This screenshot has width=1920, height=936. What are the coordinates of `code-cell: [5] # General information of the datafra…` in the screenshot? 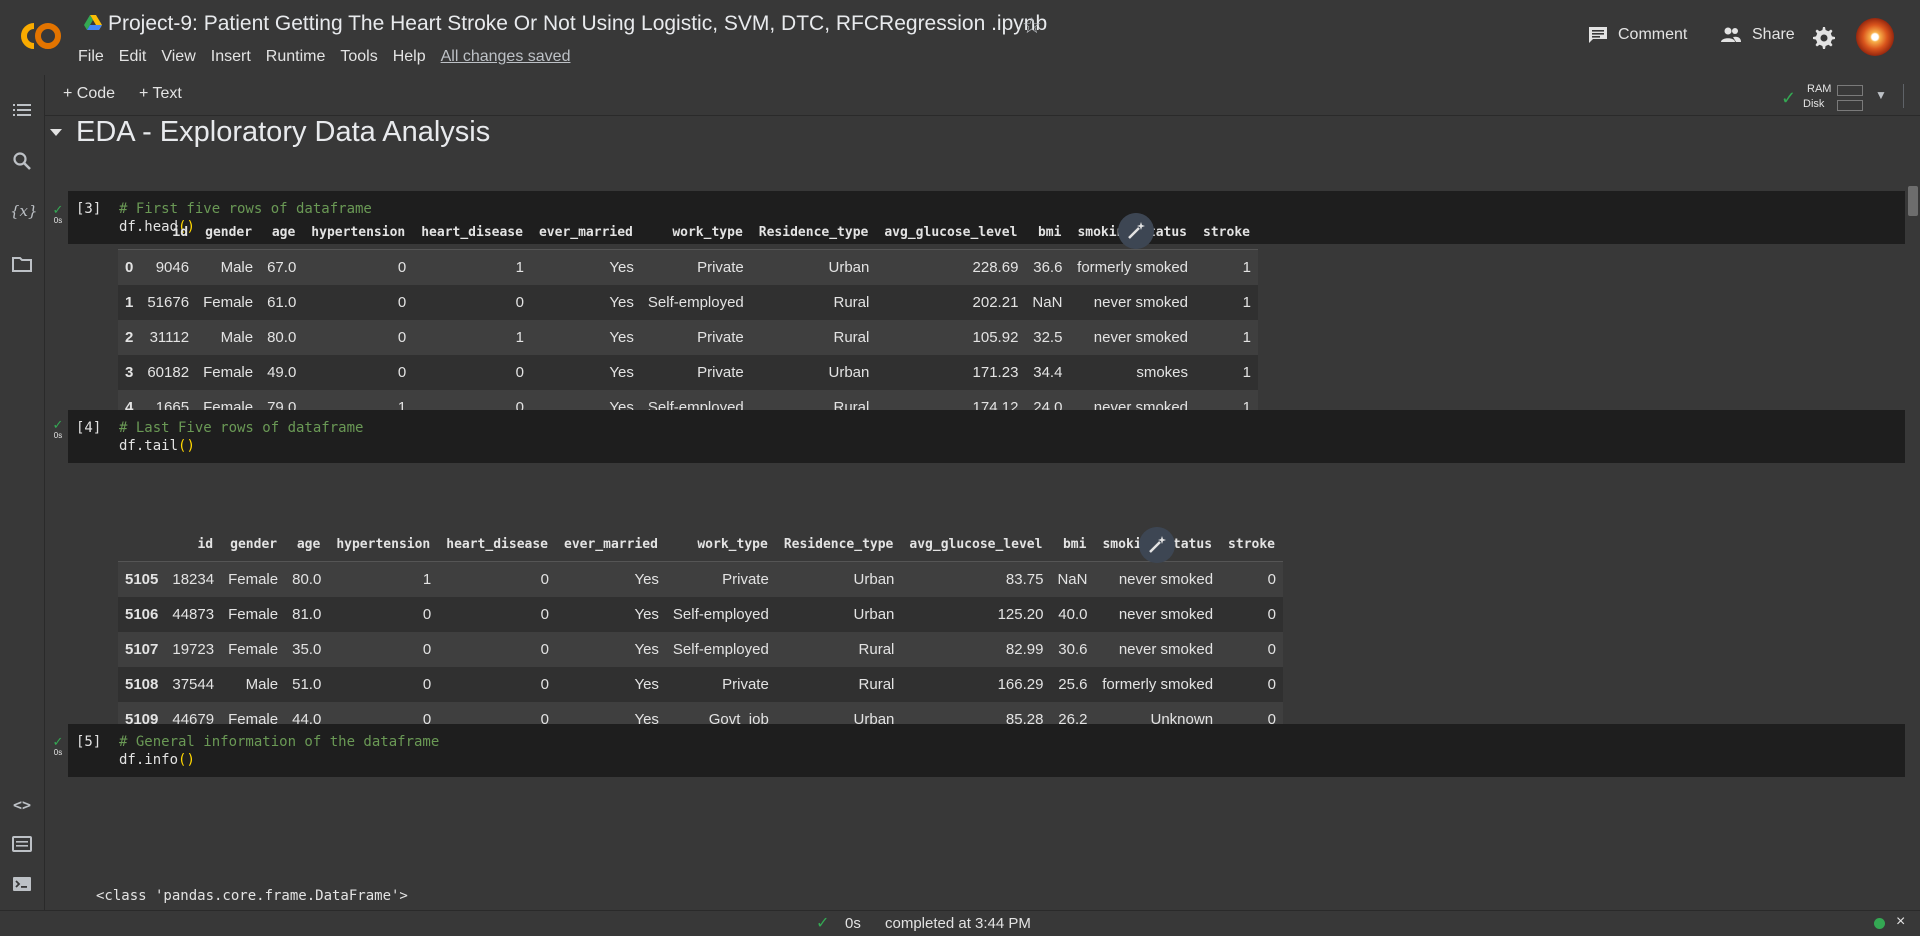 It's located at (986, 750).